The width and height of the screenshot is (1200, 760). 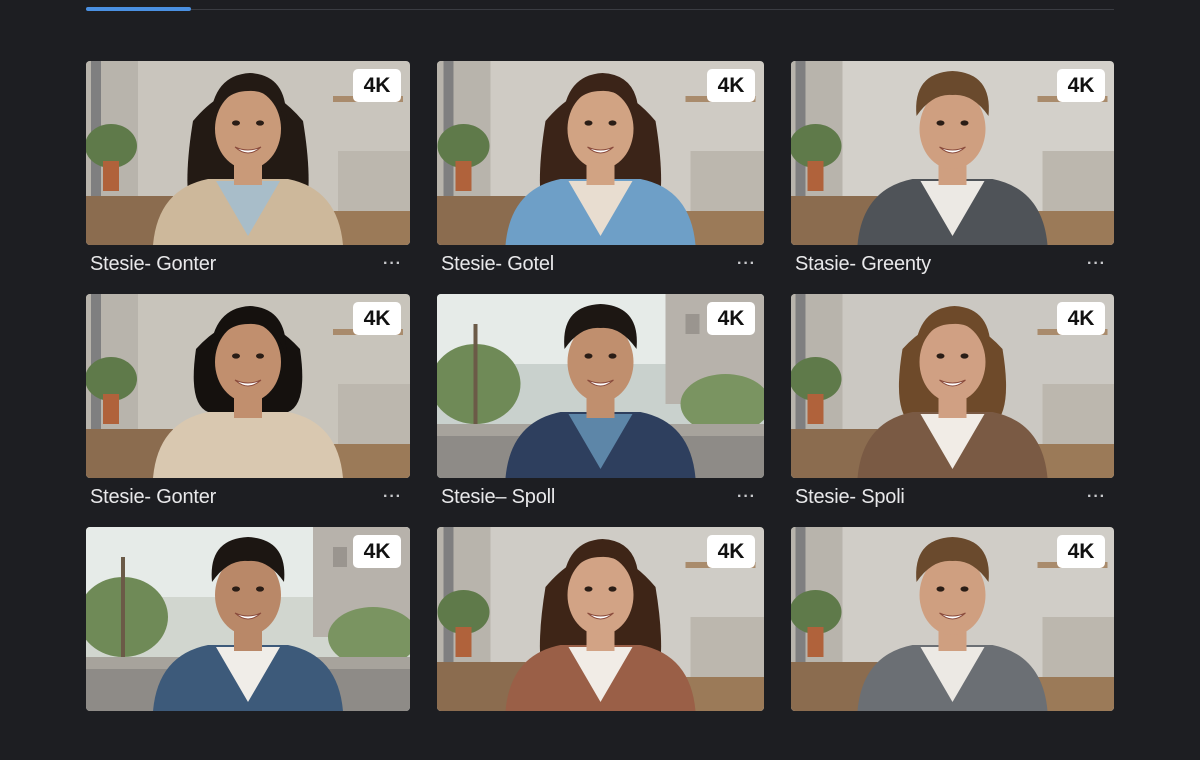 I want to click on active-tab-indicator, so click(x=138, y=9).